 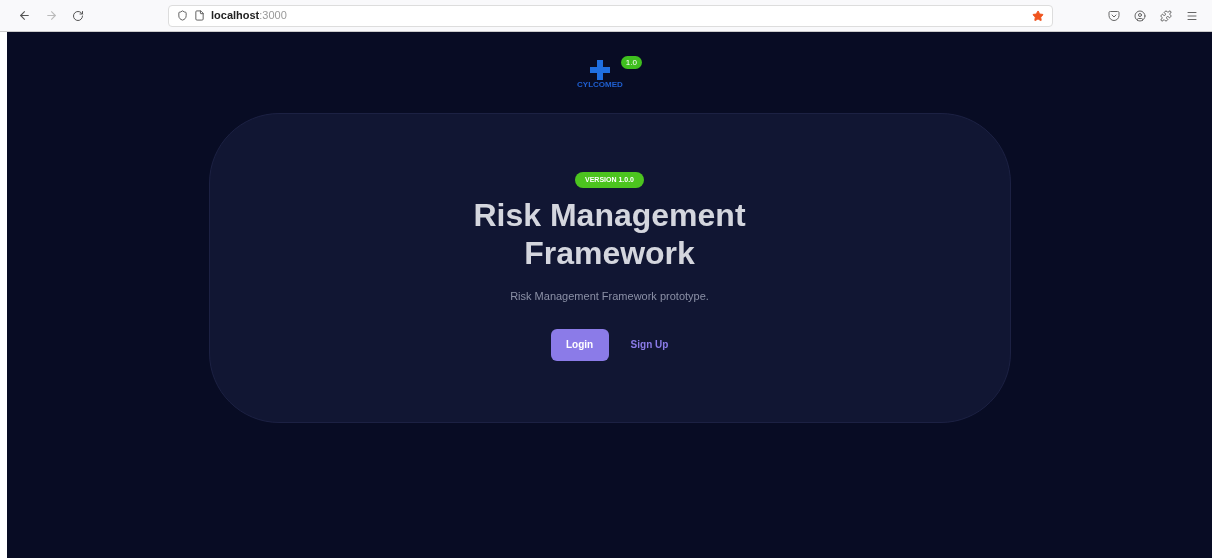 I want to click on version-badge: 1.0, so click(x=631, y=62).